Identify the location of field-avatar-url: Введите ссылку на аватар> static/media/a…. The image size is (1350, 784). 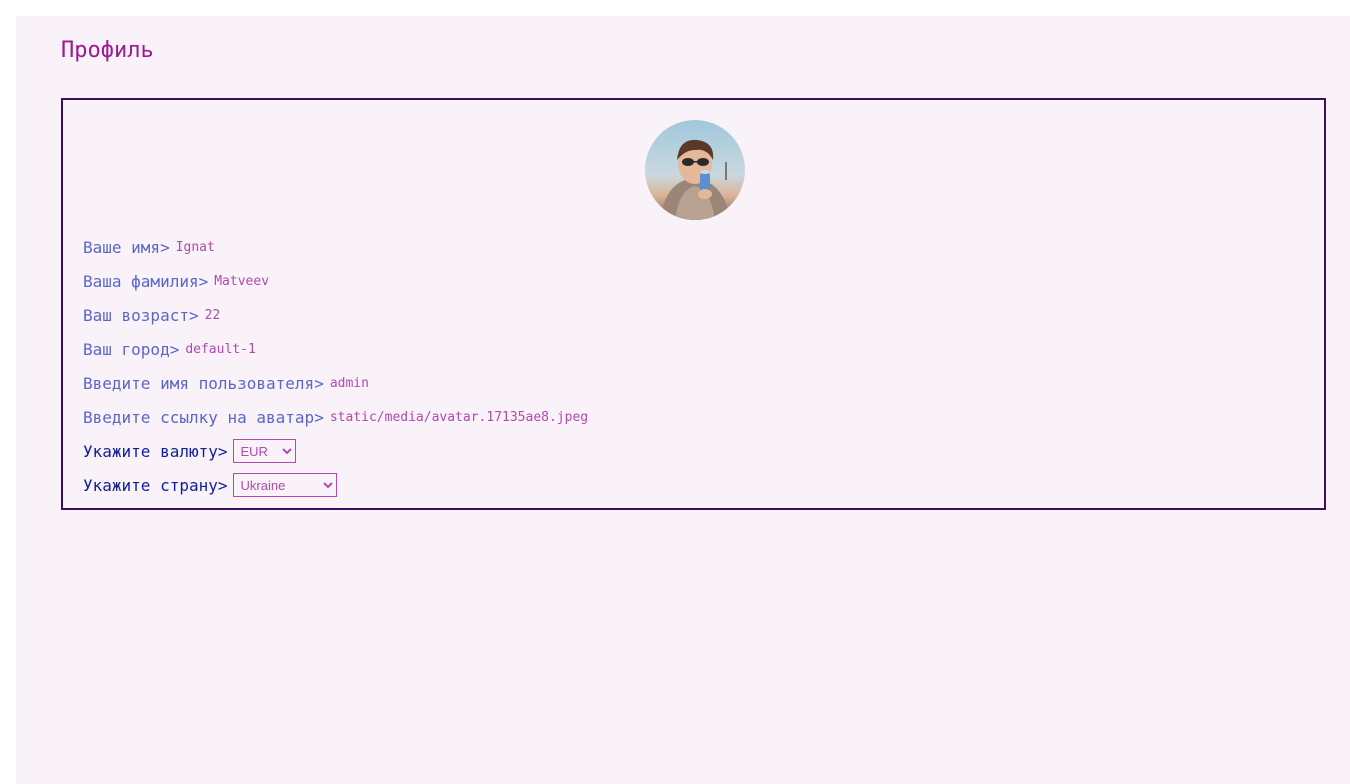
(335, 417).